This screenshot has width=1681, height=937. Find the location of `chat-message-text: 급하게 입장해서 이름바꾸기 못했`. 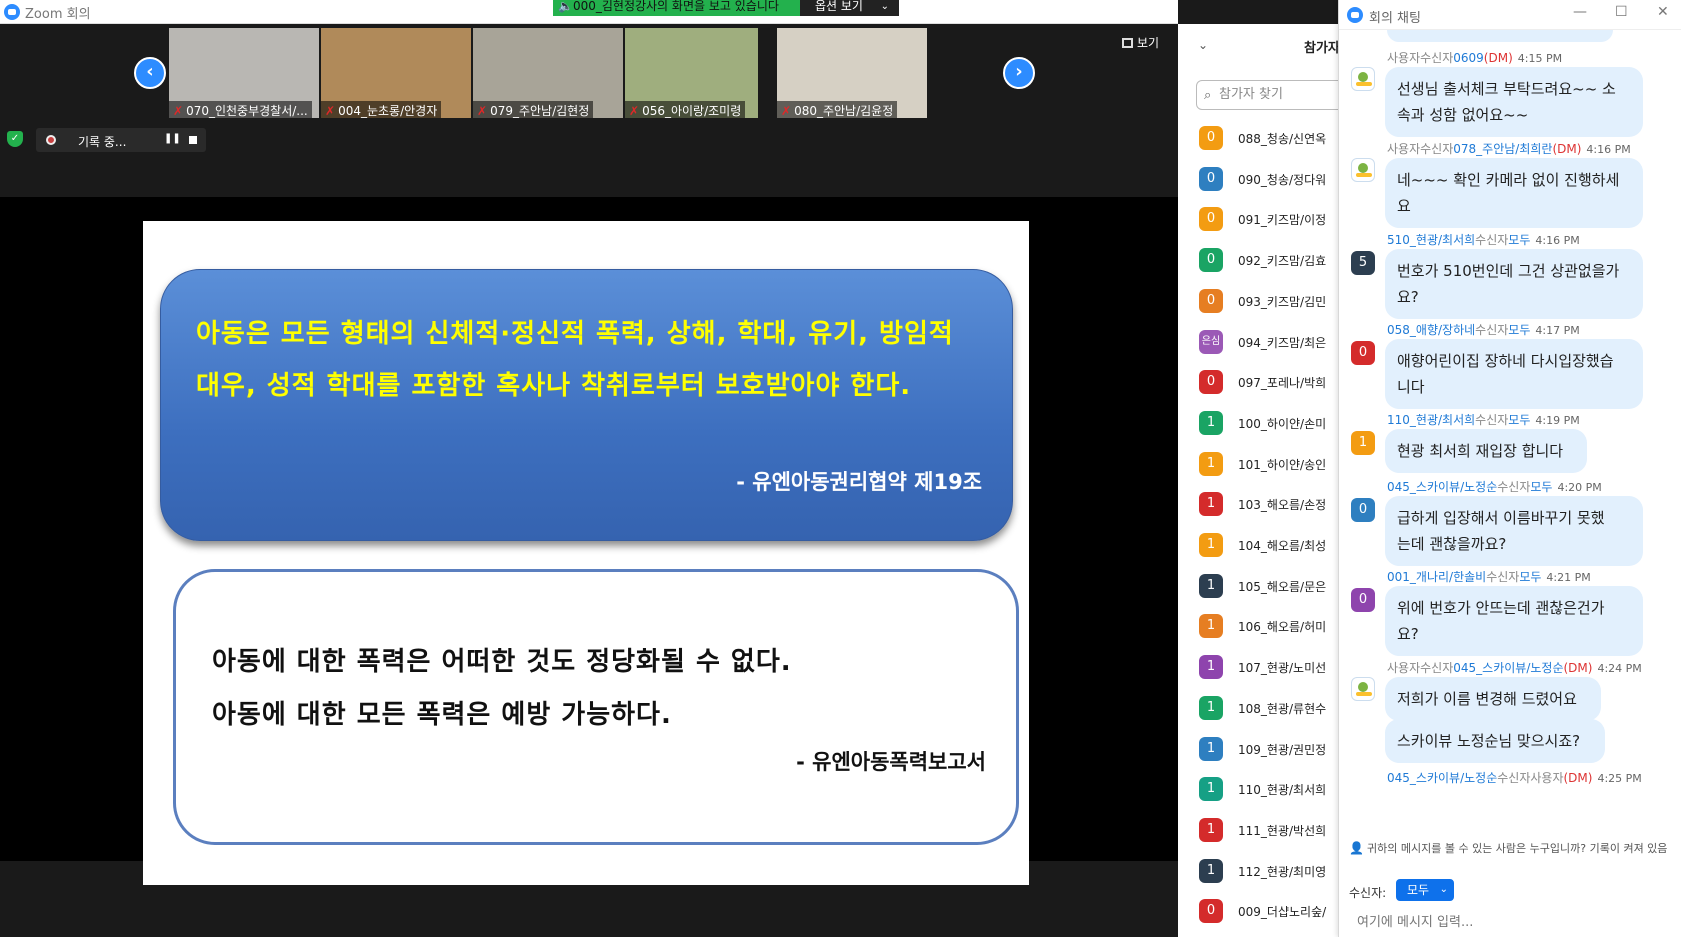

chat-message-text: 급하게 입장해서 이름바꾸기 못했 is located at coordinates (1501, 518).